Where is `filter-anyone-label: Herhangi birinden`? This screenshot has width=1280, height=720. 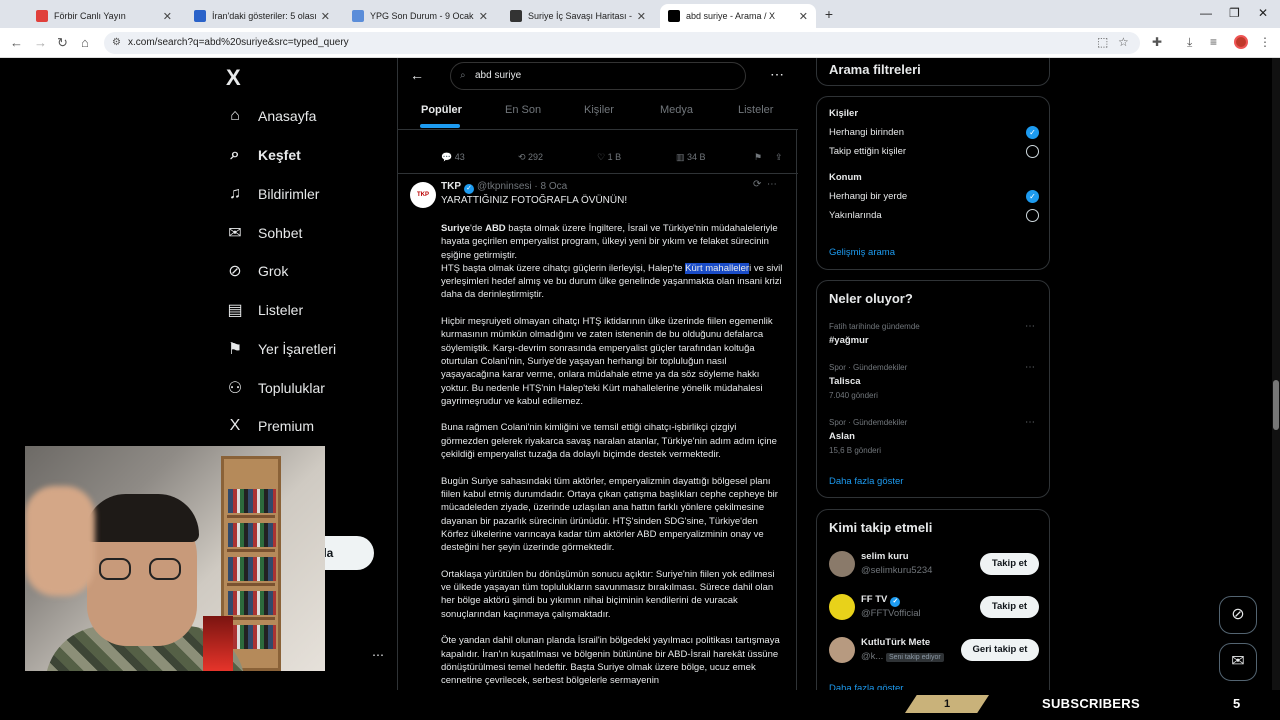
filter-anyone-label: Herhangi birinden is located at coordinates (866, 132).